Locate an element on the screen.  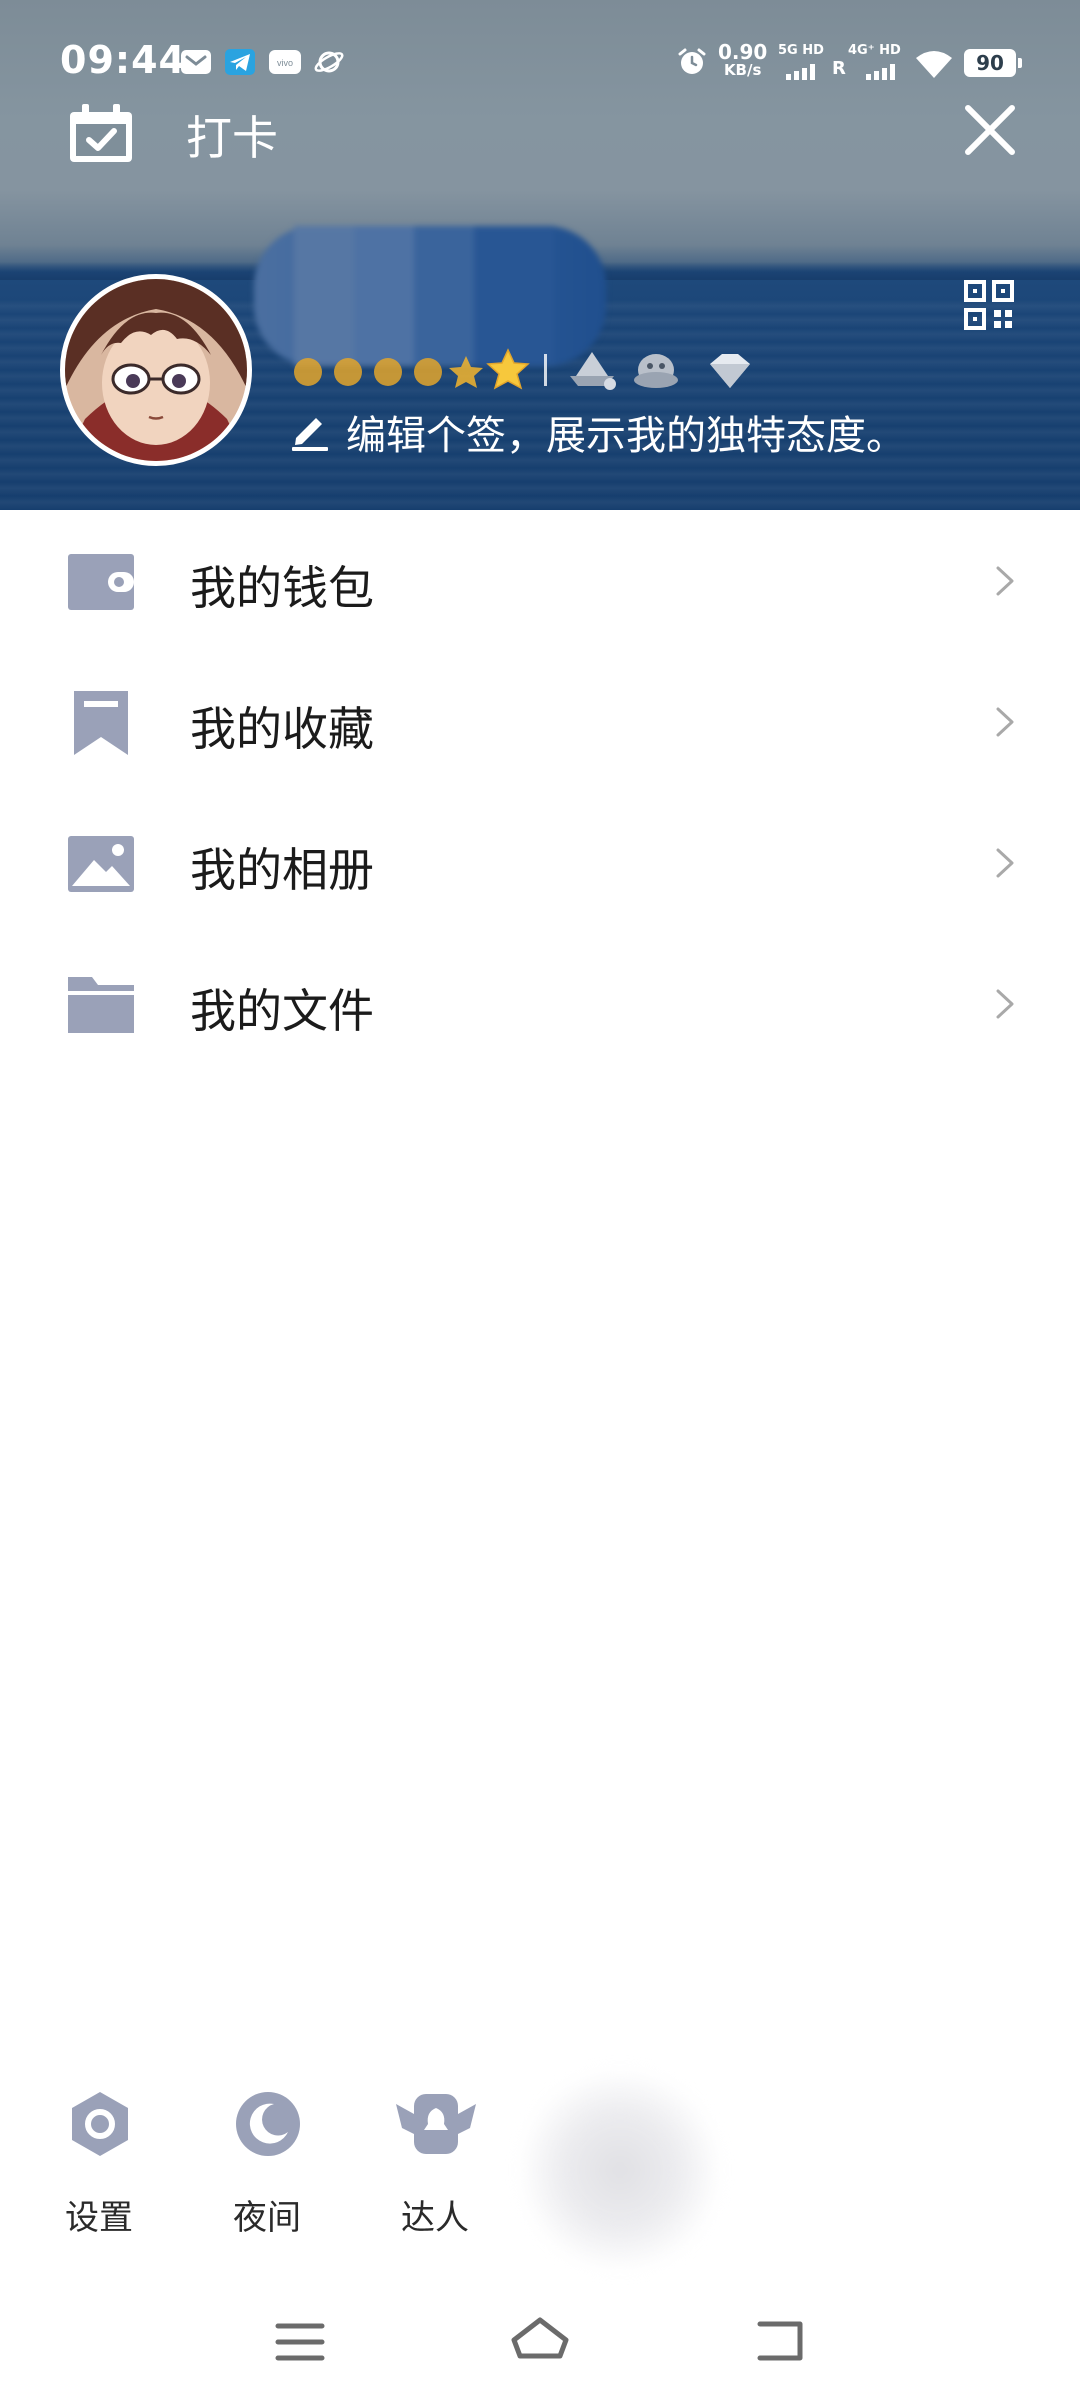
wifi-icon is located at coordinates (934, 64).